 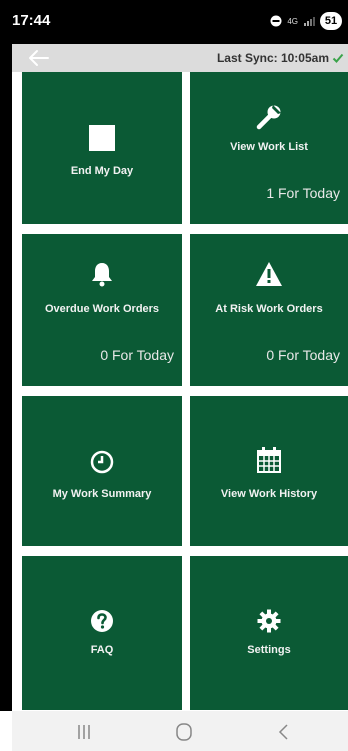 I want to click on check-icon, so click(x=338, y=58).